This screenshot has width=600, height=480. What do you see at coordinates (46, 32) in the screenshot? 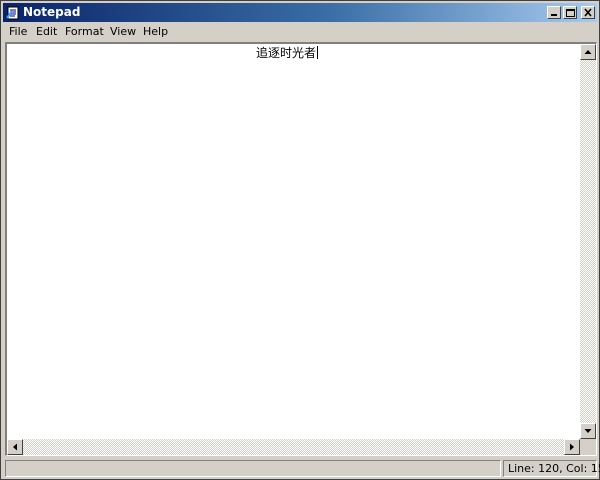
I see `menu-edit: Edit` at bounding box center [46, 32].